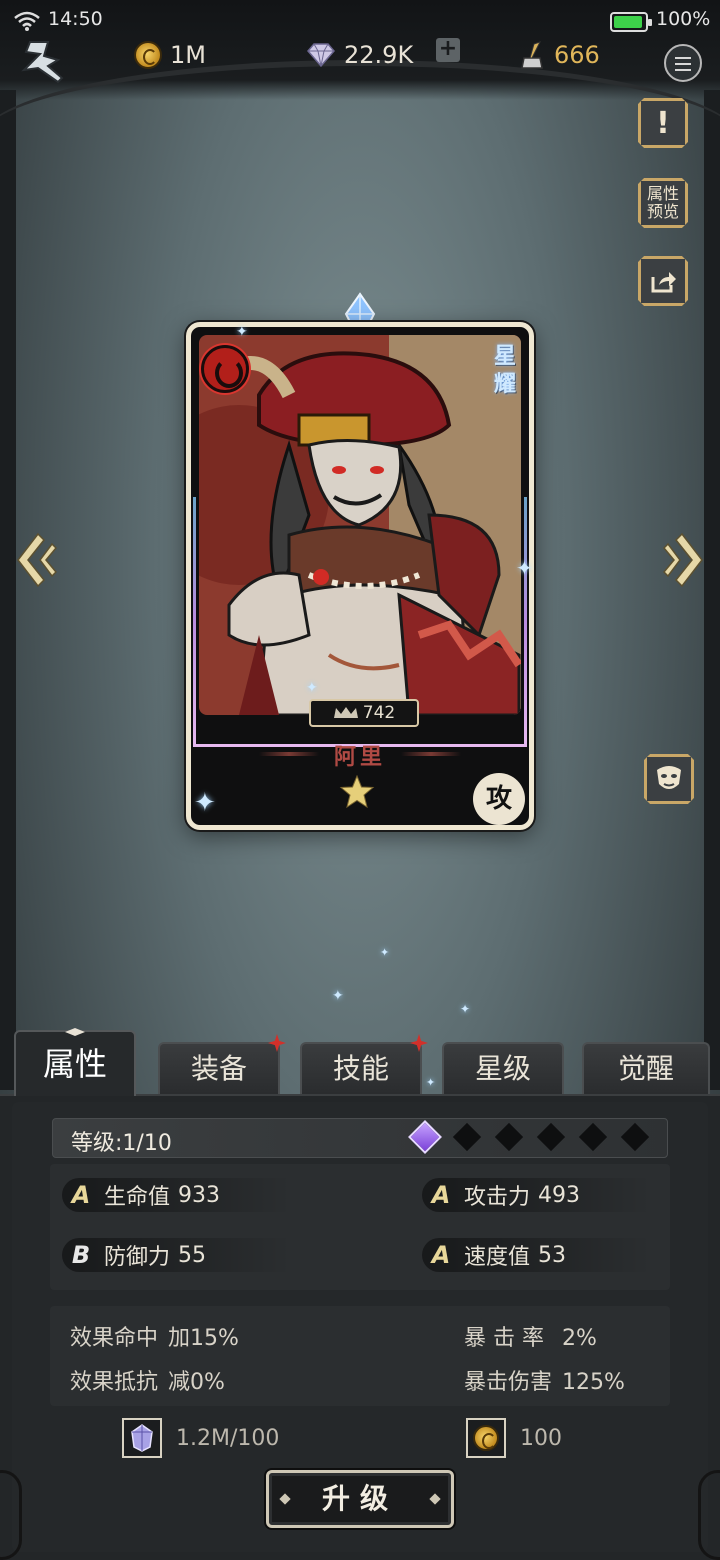  Describe the element at coordinates (114, 1338) in the screenshot. I see `effect-name: 效果命中` at that location.